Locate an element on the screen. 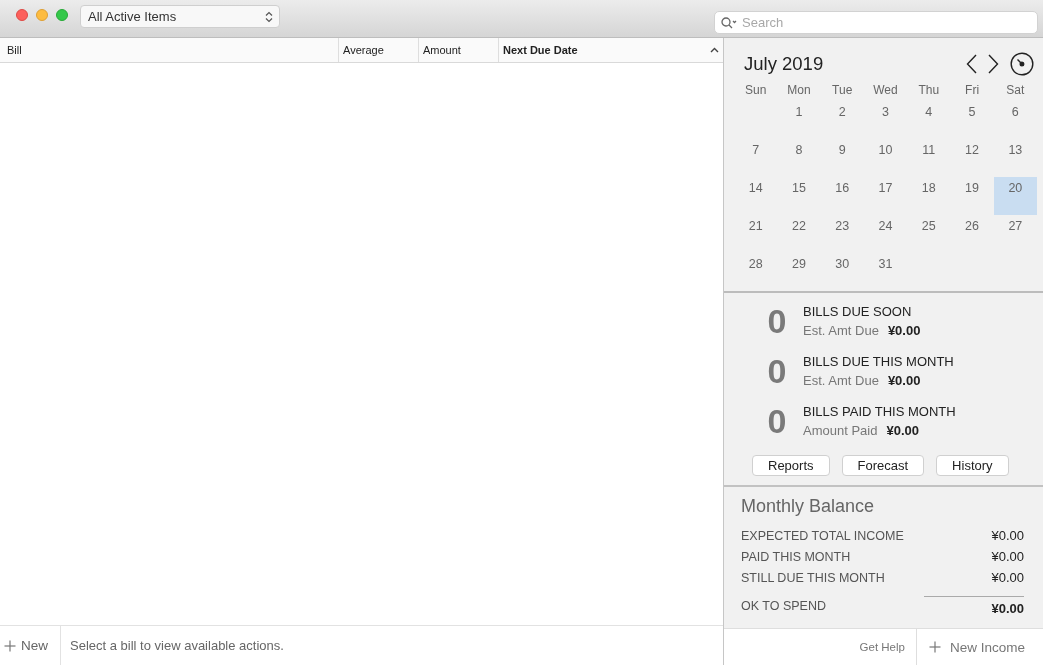  column-header: Next Due Date is located at coordinates (610, 50).